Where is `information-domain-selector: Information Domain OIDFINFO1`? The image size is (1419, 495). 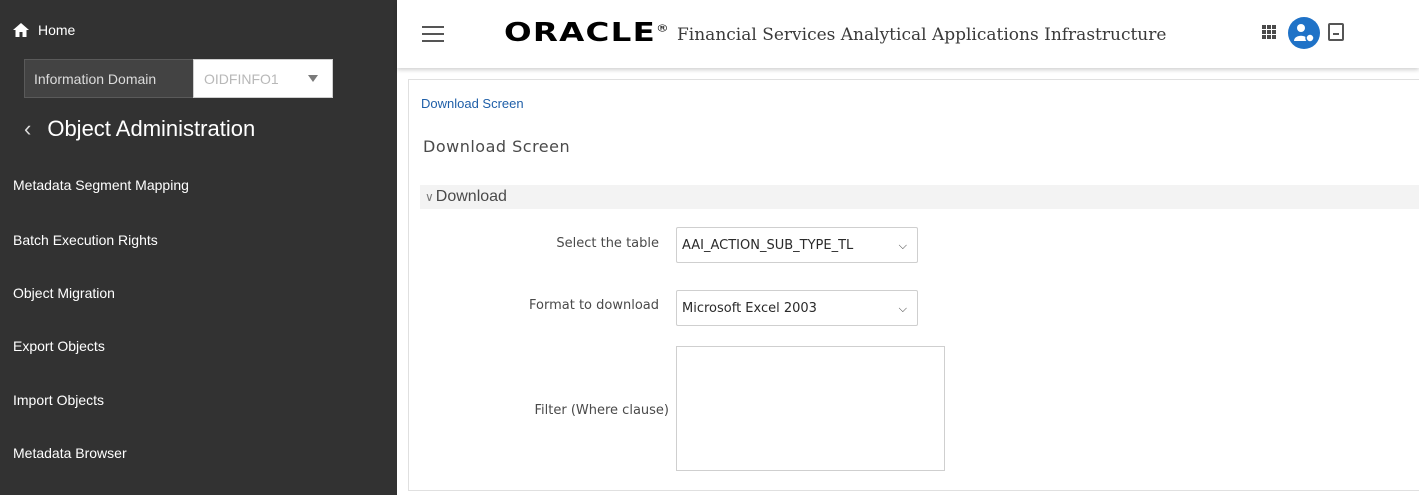 information-domain-selector: Information Domain OIDFINFO1 is located at coordinates (178, 78).